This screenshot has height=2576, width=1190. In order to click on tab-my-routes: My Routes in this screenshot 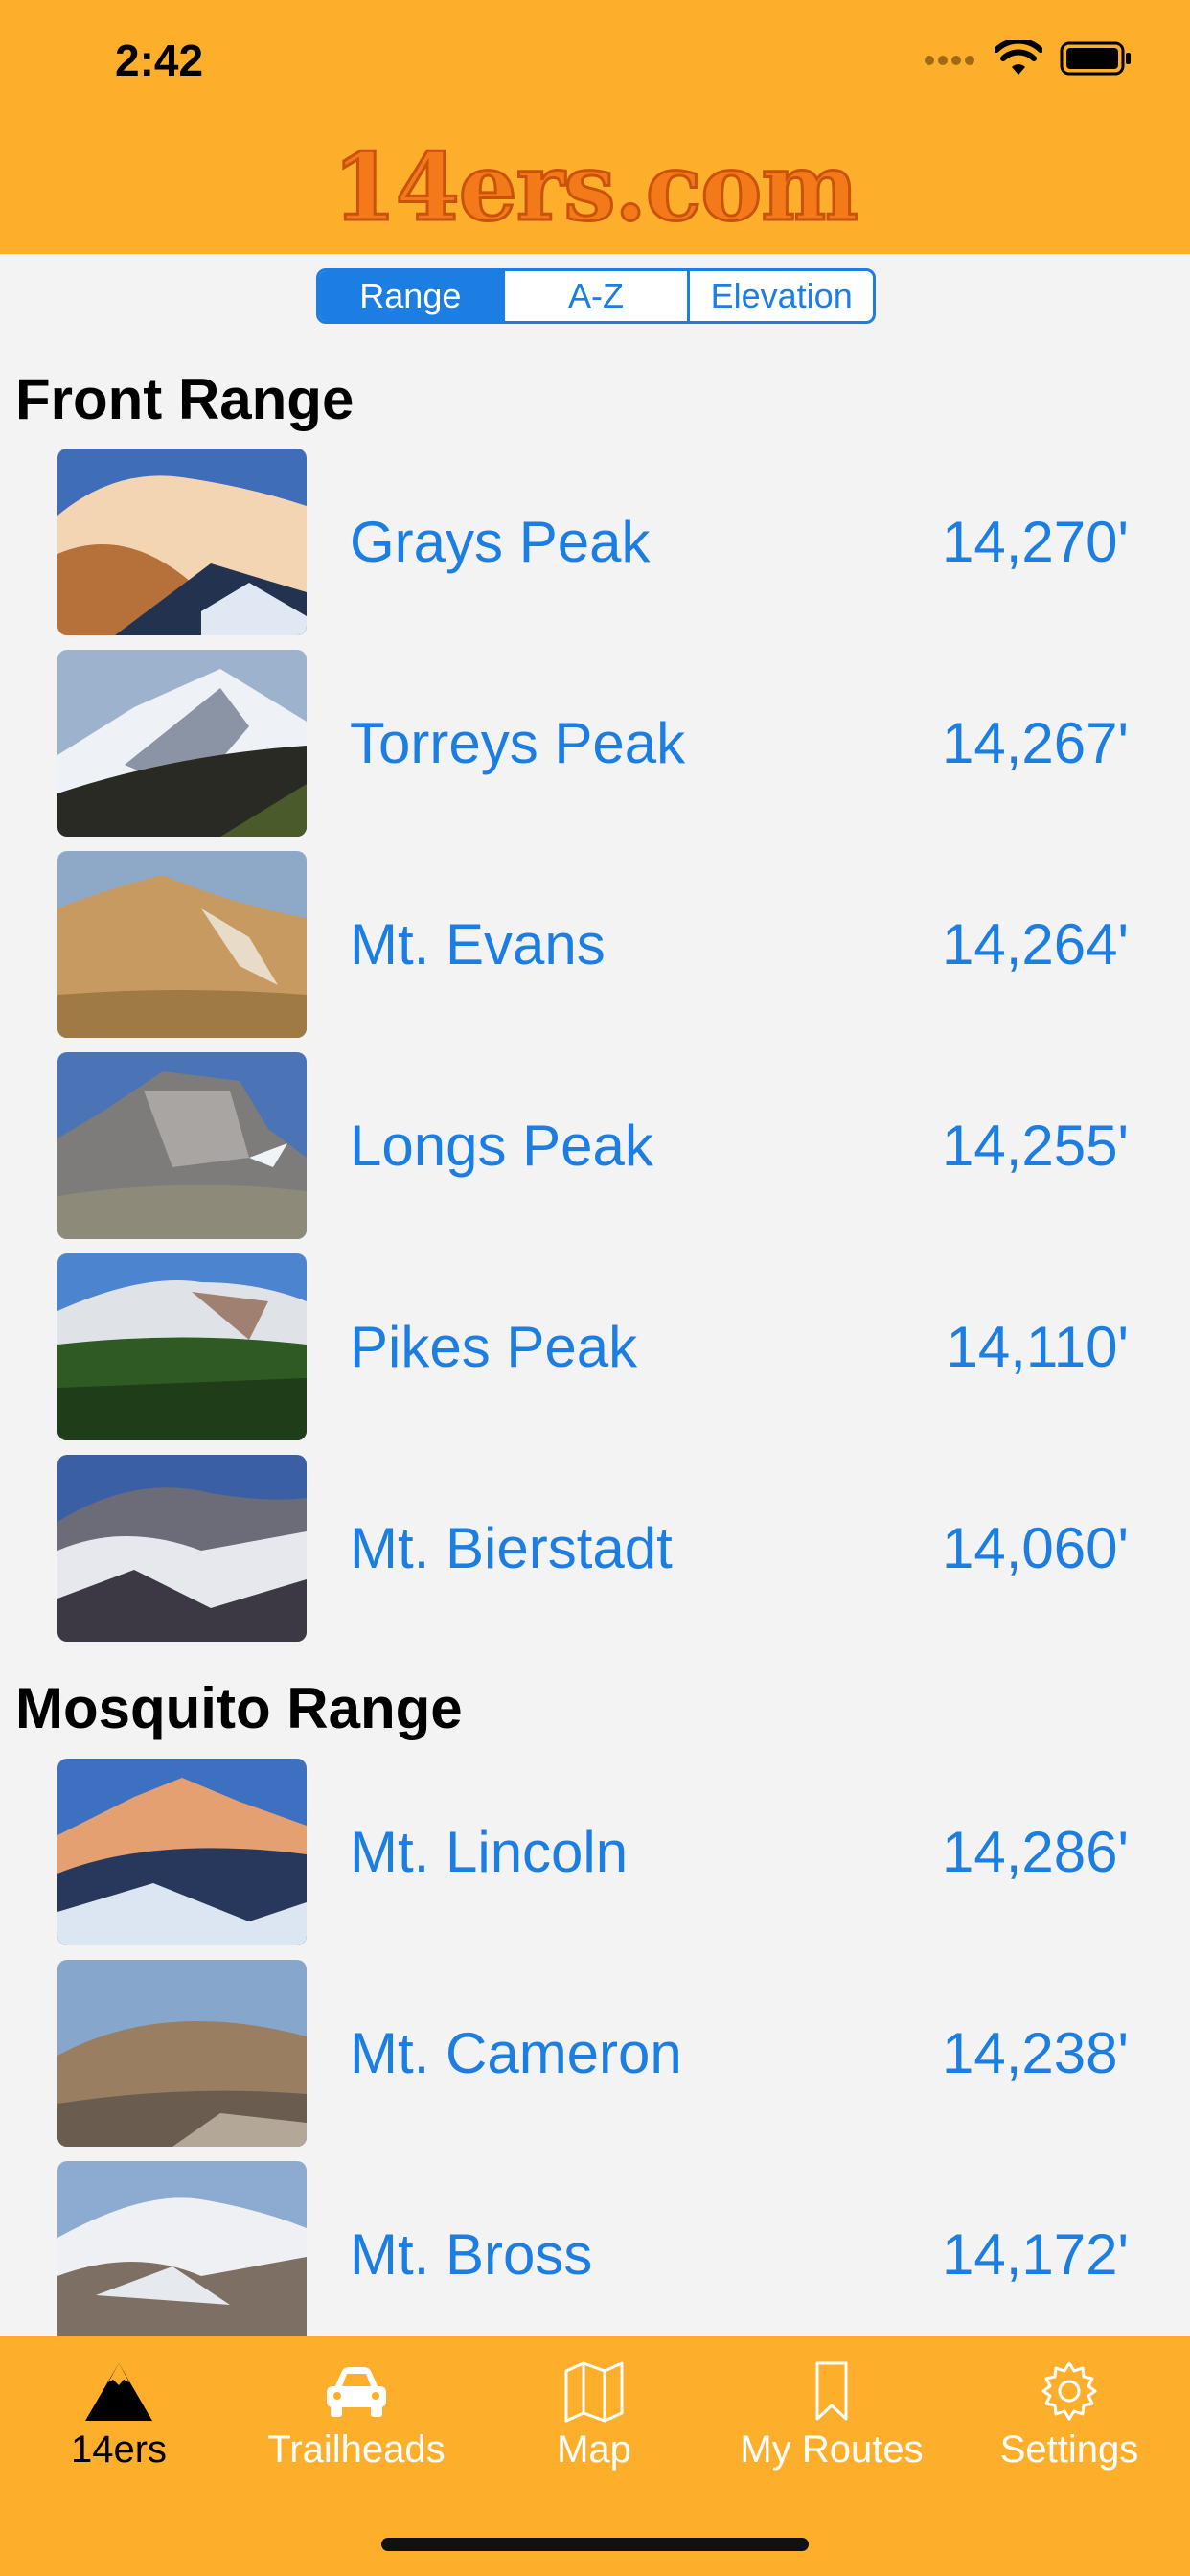, I will do `click(832, 2415)`.